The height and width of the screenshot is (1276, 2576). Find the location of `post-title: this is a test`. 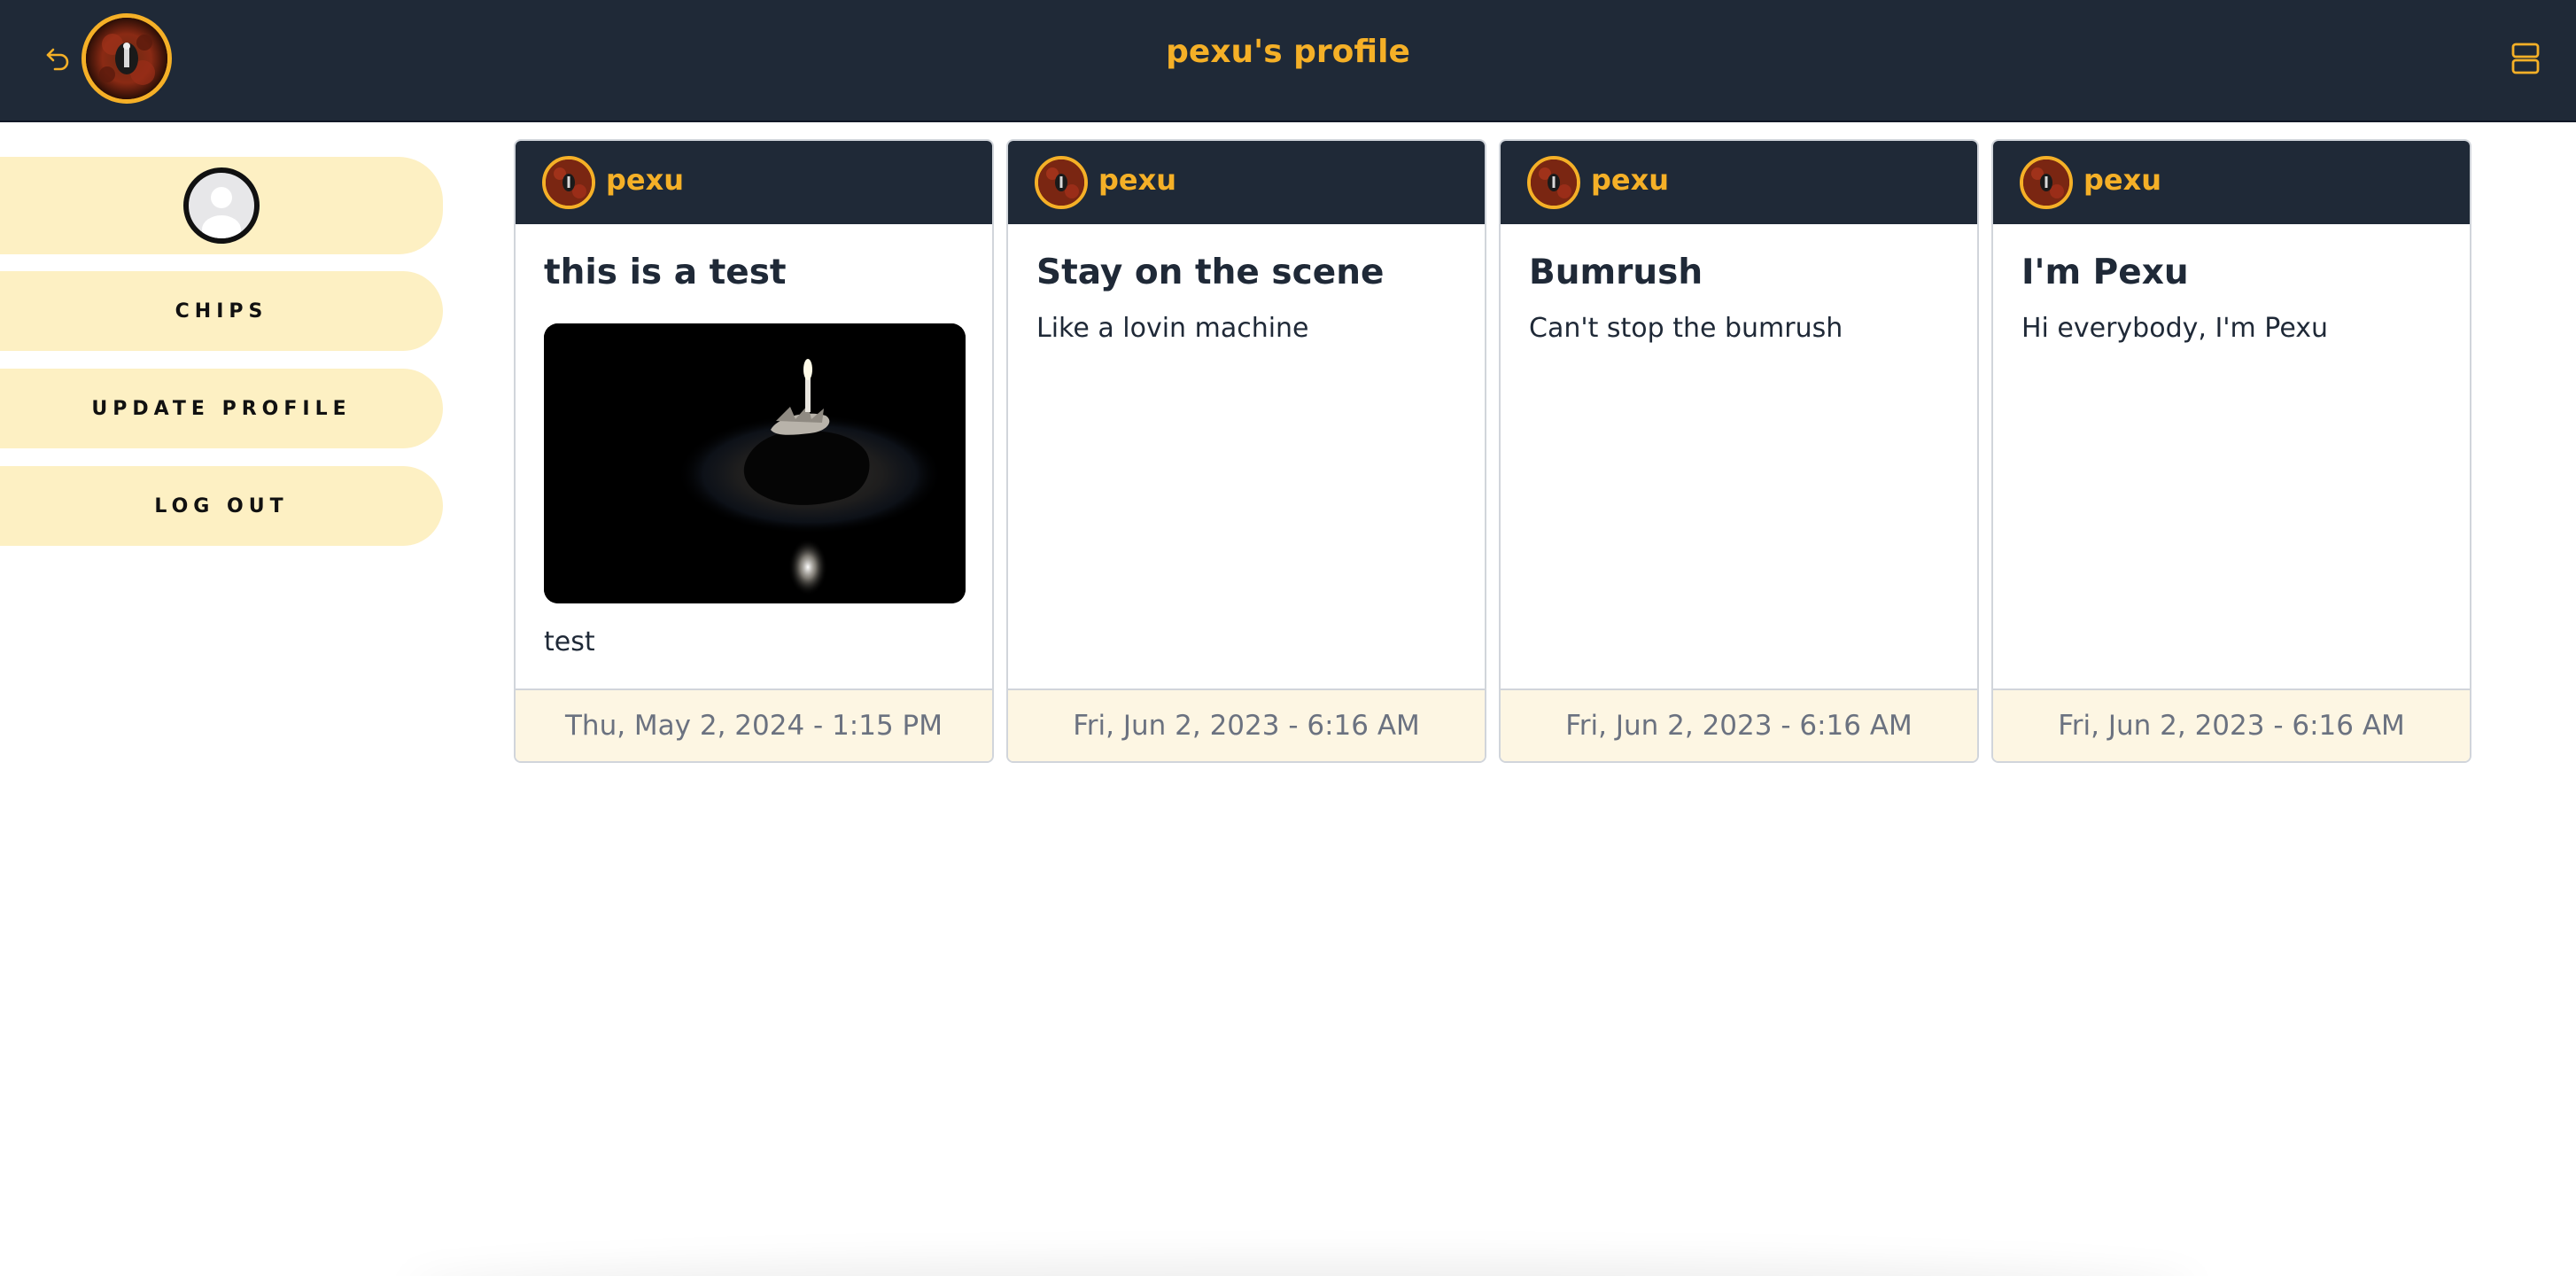

post-title: this is a test is located at coordinates (665, 272).